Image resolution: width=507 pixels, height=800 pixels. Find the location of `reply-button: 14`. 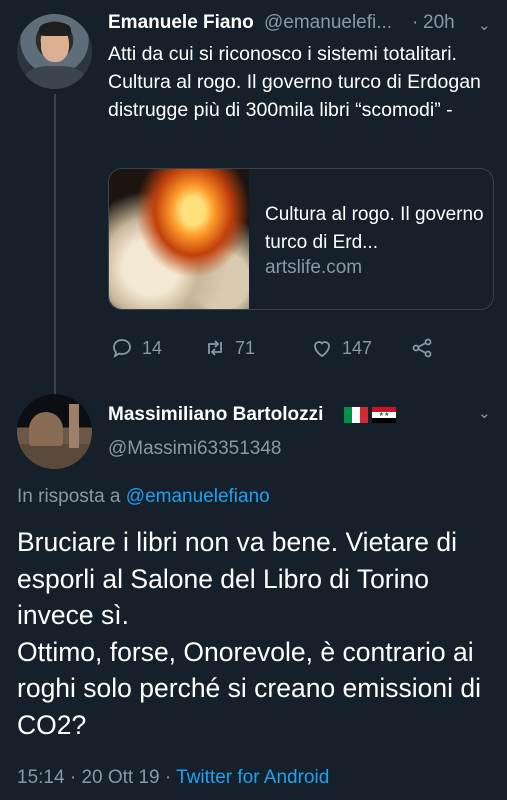

reply-button: 14 is located at coordinates (136, 348).